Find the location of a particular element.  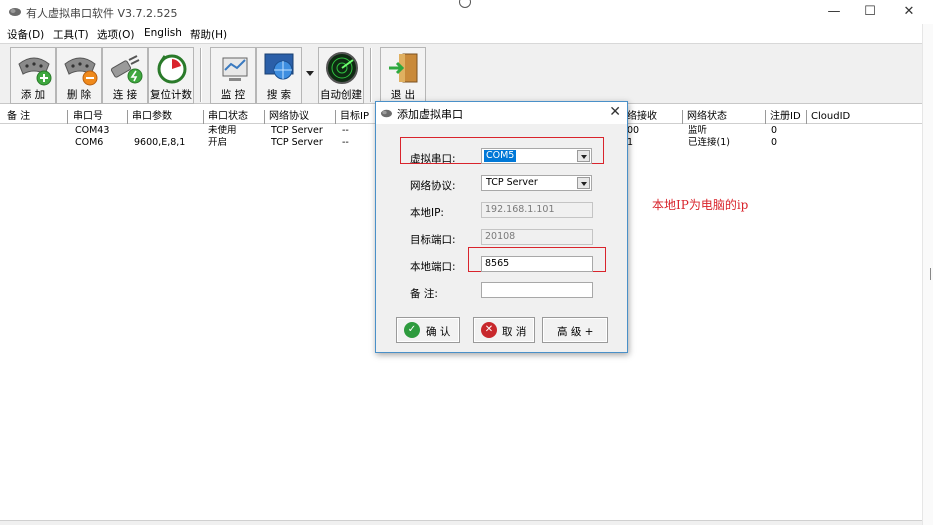

delete-label: 删 除 is located at coordinates (79, 95).